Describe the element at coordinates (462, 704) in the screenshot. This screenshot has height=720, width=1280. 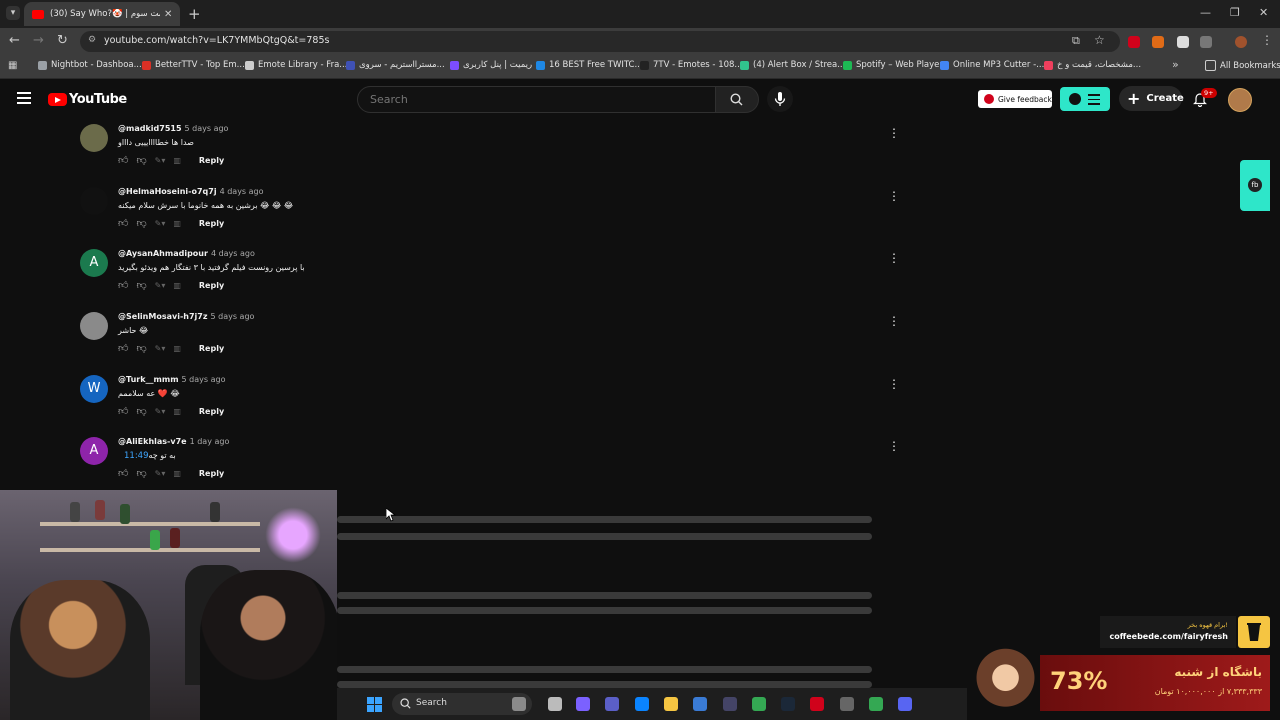
I see `taskbar-search: Search` at that location.